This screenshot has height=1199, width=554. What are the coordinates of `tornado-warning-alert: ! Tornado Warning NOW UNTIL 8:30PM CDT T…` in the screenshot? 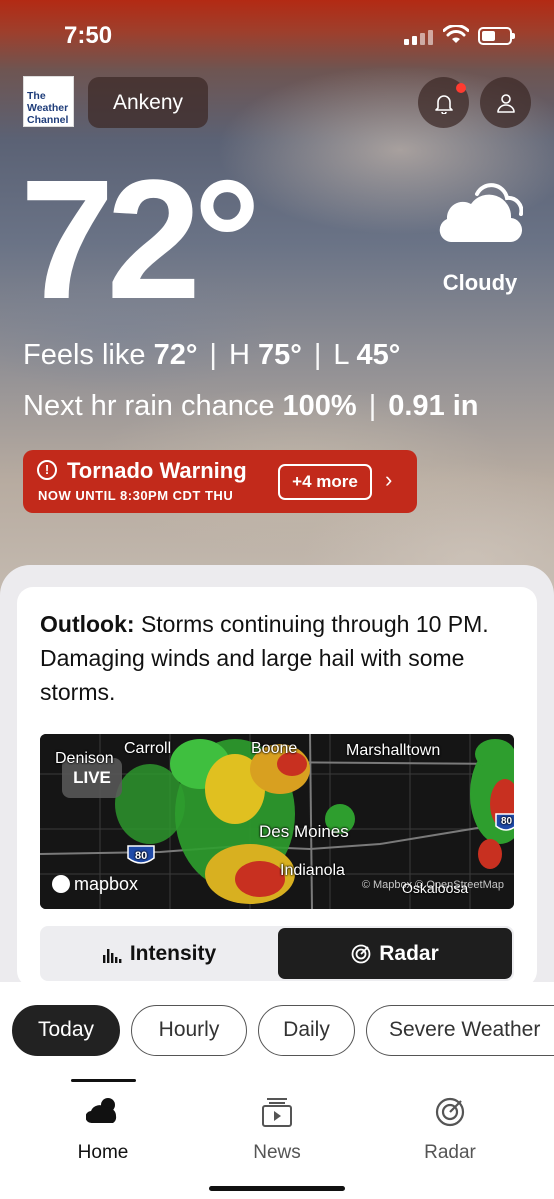 It's located at (220, 481).